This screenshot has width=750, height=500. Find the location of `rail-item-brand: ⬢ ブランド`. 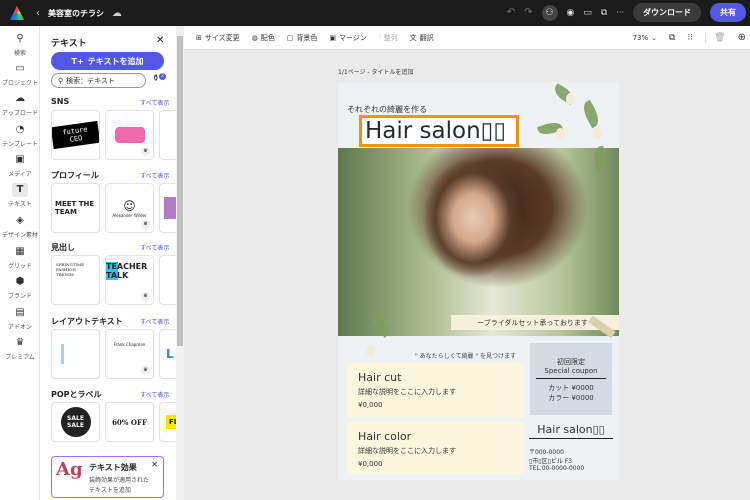

rail-item-brand: ⬢ ブランド is located at coordinates (20, 287).